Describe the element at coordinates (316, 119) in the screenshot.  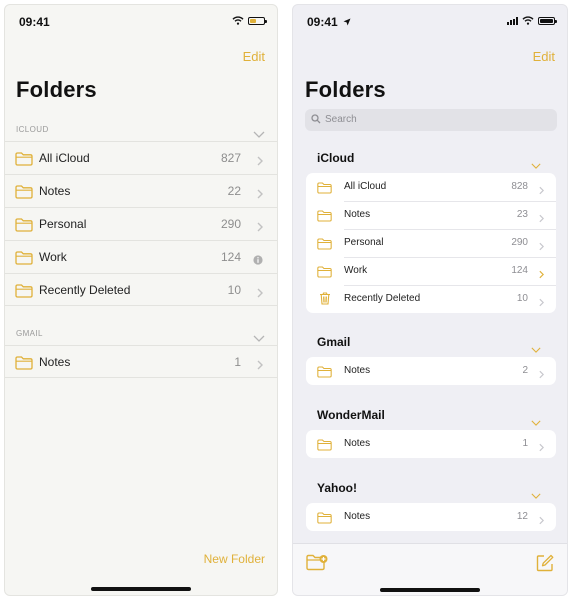
I see `search-icon` at that location.